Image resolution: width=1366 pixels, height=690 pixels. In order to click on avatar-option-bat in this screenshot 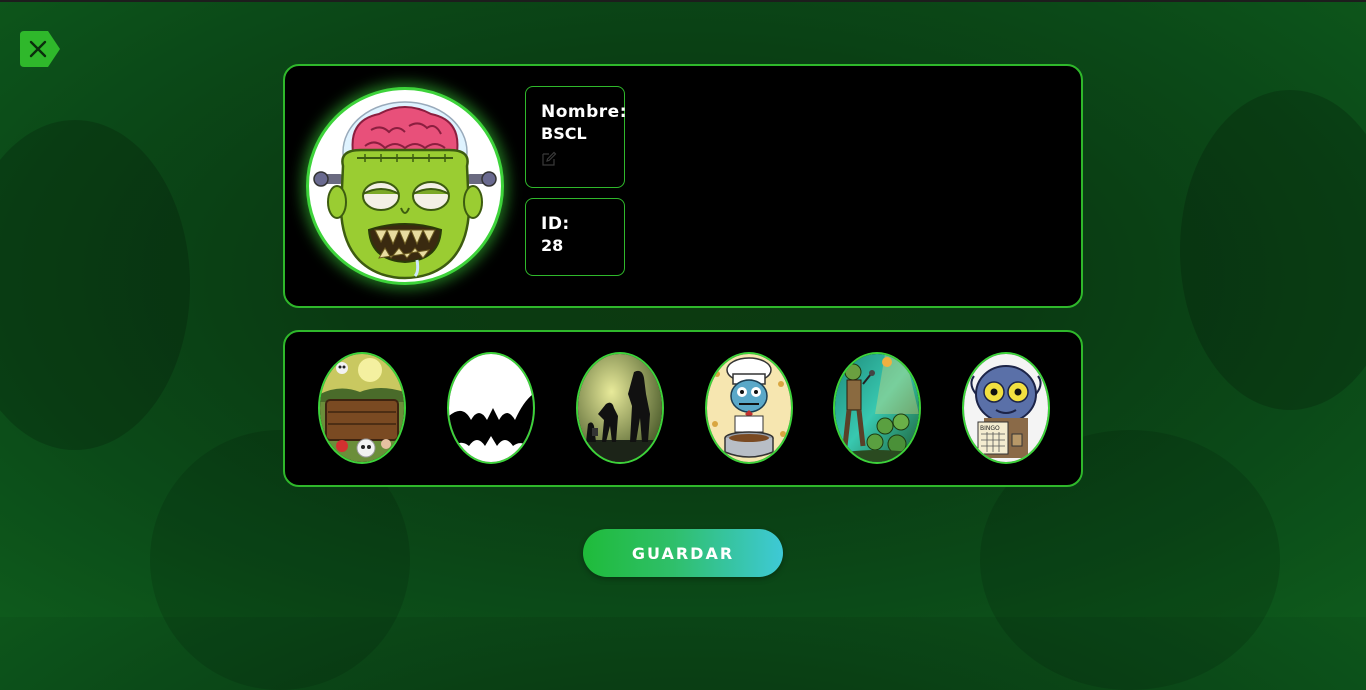, I will do `click(491, 408)`.